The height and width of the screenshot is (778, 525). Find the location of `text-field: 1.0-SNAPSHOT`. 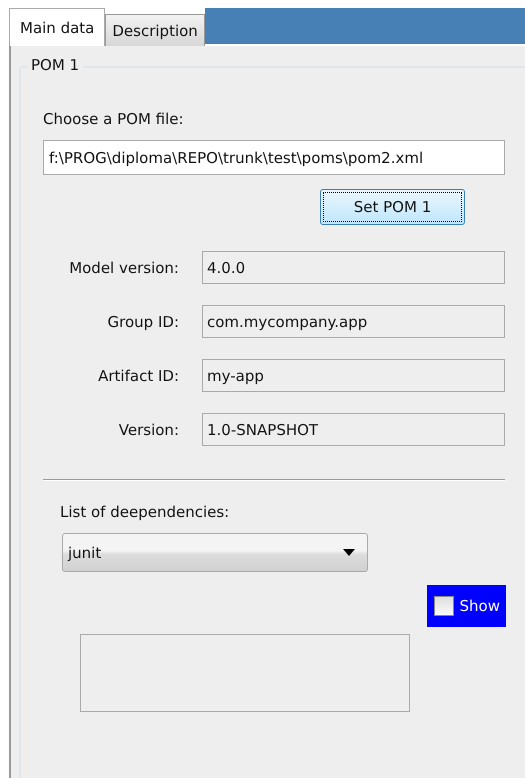

text-field: 1.0-SNAPSHOT is located at coordinates (353, 429).